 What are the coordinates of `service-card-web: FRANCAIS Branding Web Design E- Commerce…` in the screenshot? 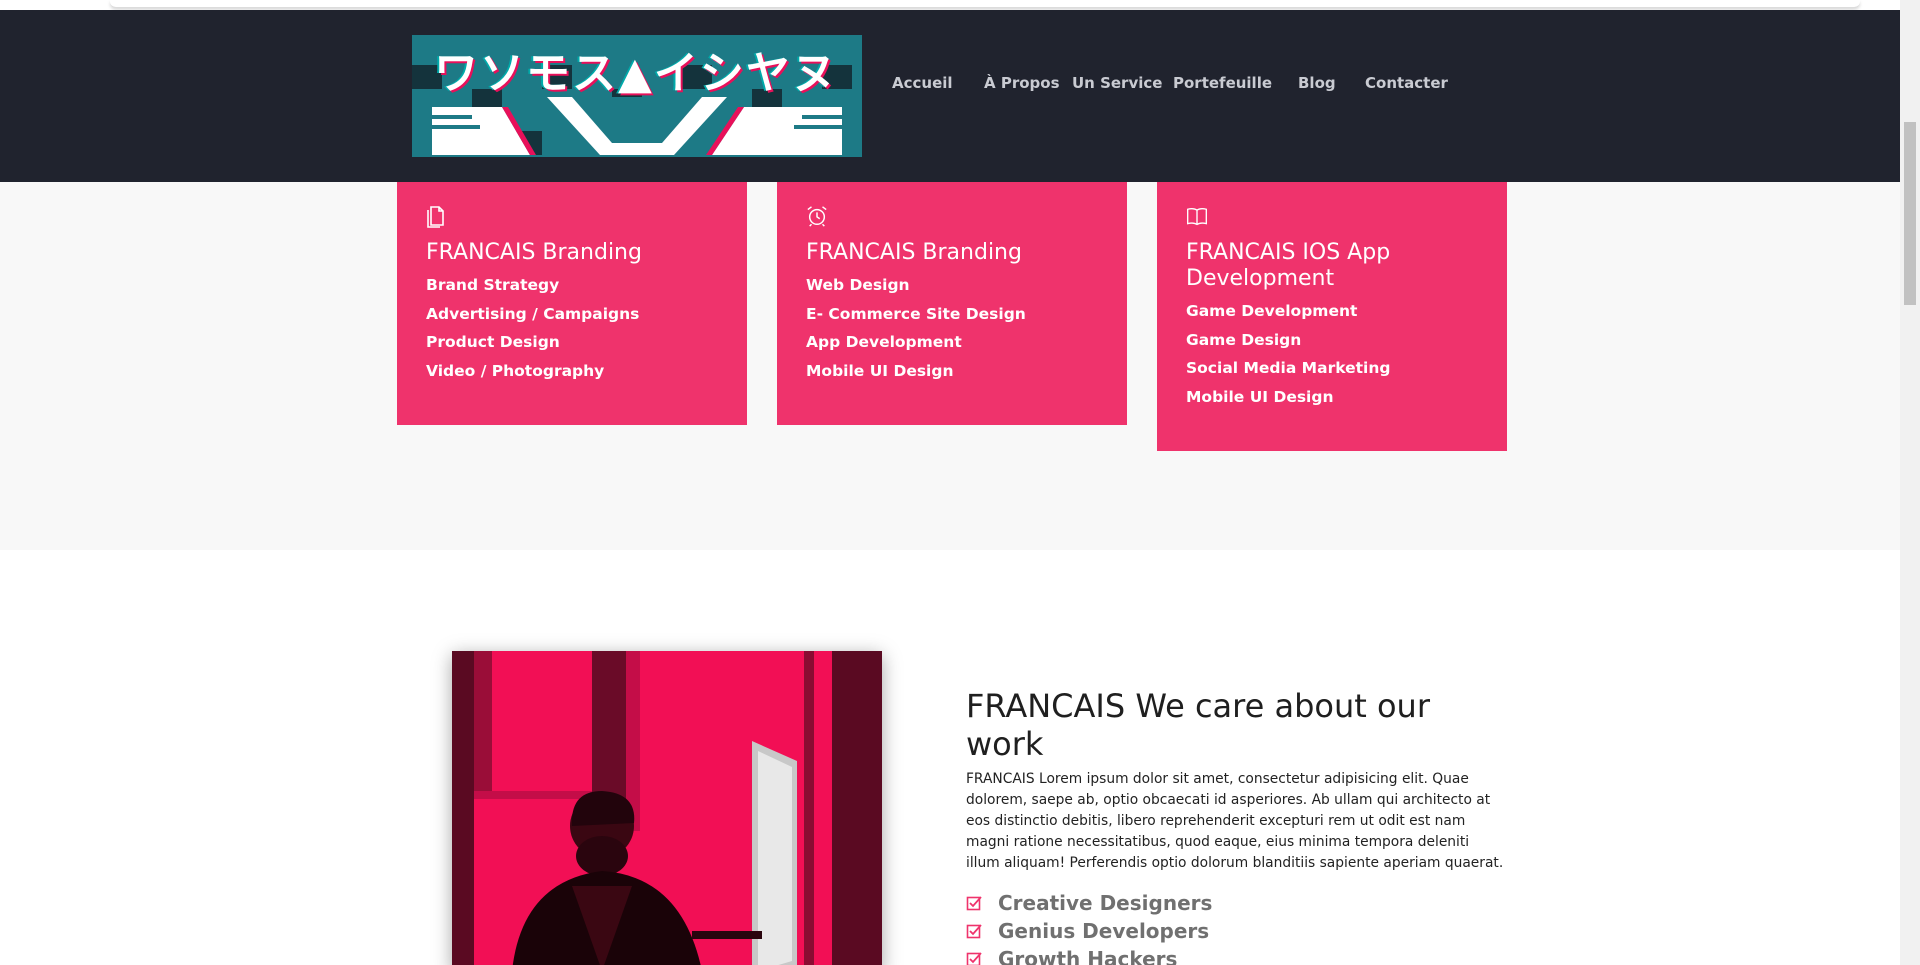 It's located at (952, 303).